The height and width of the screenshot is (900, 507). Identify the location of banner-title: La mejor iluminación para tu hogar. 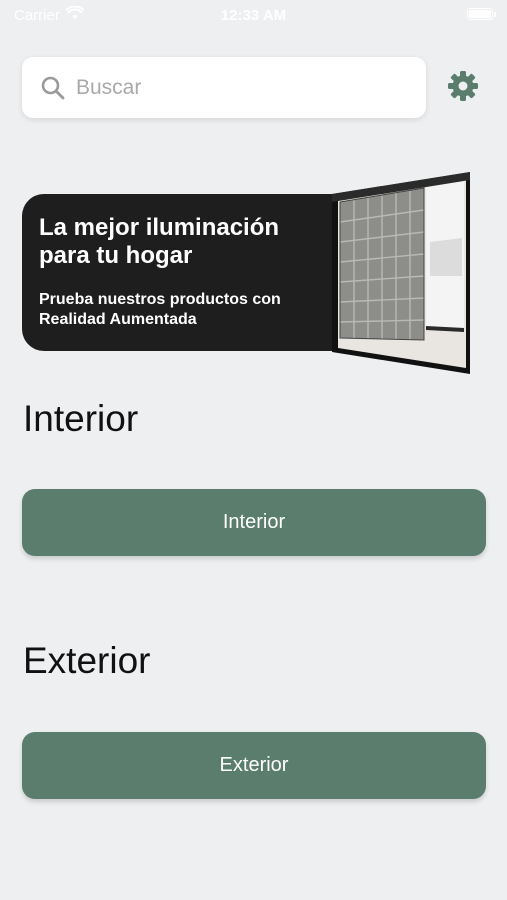
(159, 241).